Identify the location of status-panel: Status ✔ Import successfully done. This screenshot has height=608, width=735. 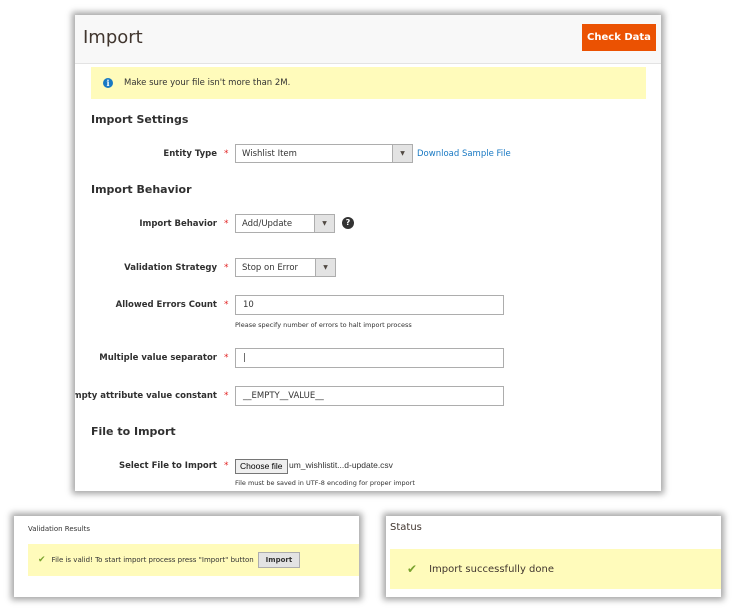
(553, 556).